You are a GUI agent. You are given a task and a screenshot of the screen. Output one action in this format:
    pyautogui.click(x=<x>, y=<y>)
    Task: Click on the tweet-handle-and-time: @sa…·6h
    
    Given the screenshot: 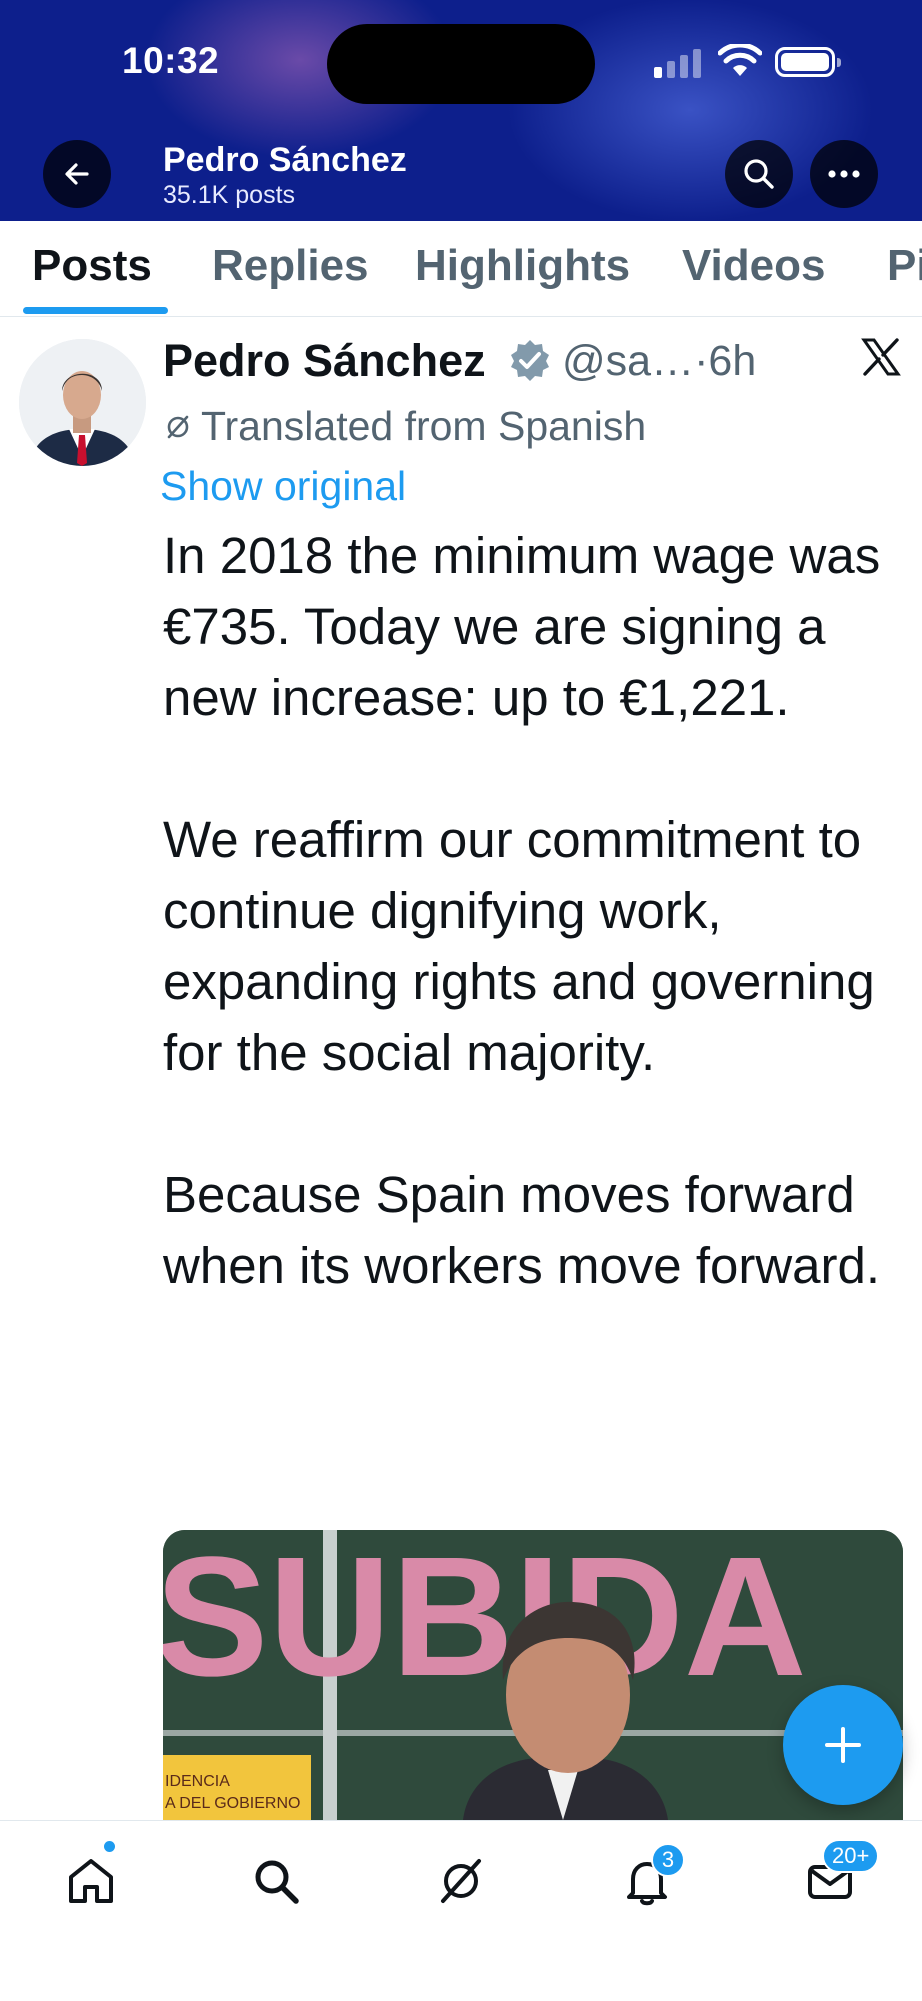 What is the action you would take?
    pyautogui.click(x=659, y=361)
    